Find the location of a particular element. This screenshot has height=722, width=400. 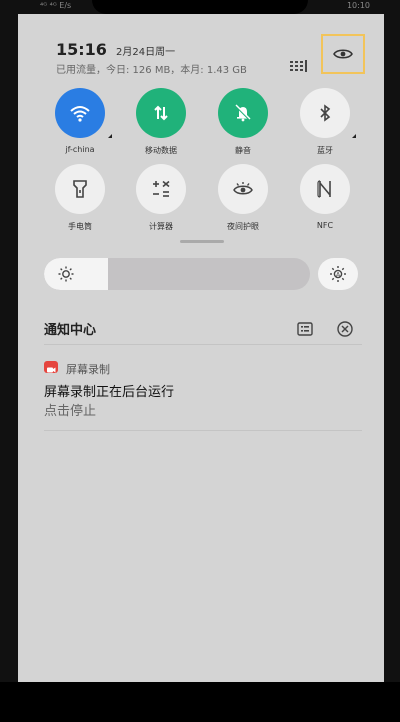

wifi-expand-caret is located at coordinates (110, 136).